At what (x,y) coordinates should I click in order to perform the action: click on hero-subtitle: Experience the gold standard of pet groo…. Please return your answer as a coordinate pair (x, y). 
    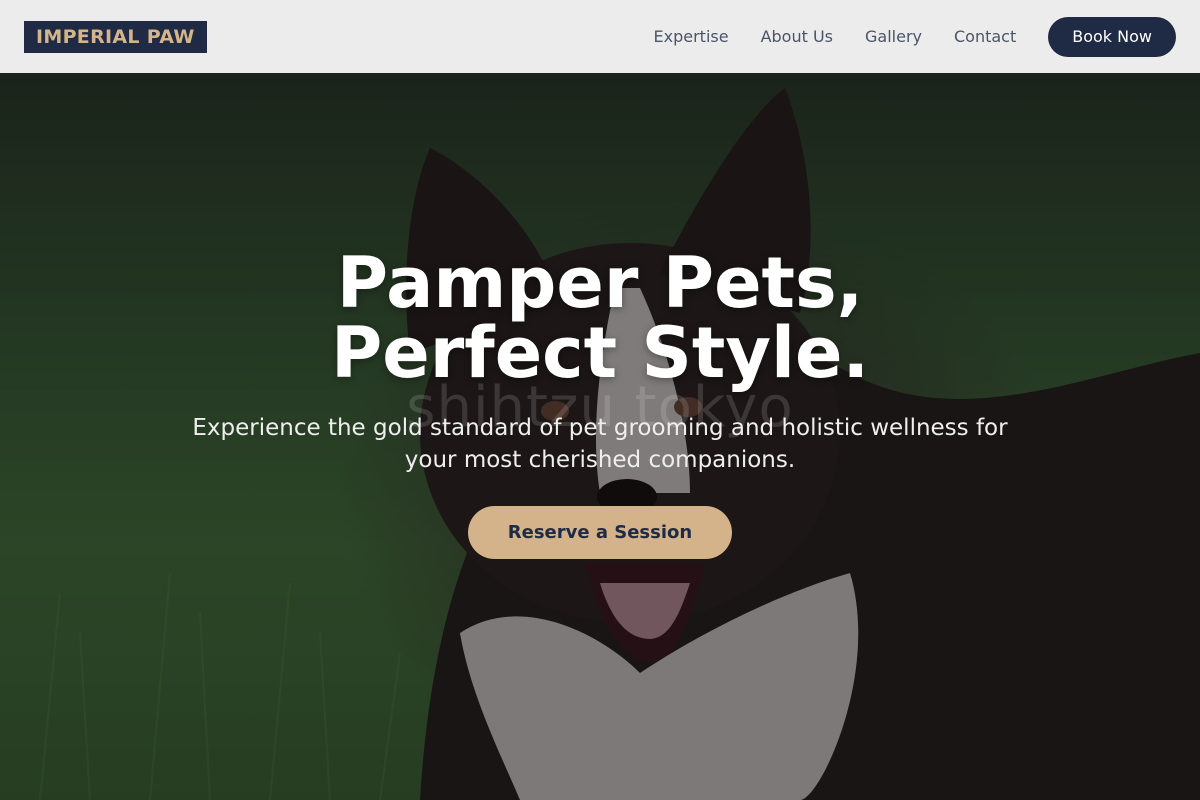
    Looking at the image, I should click on (600, 444).